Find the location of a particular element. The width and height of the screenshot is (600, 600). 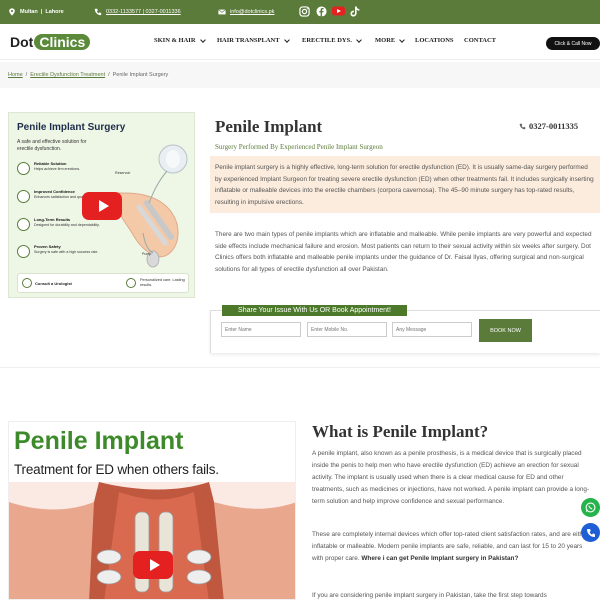

book-now-button: BOOK NOW is located at coordinates (505, 330).